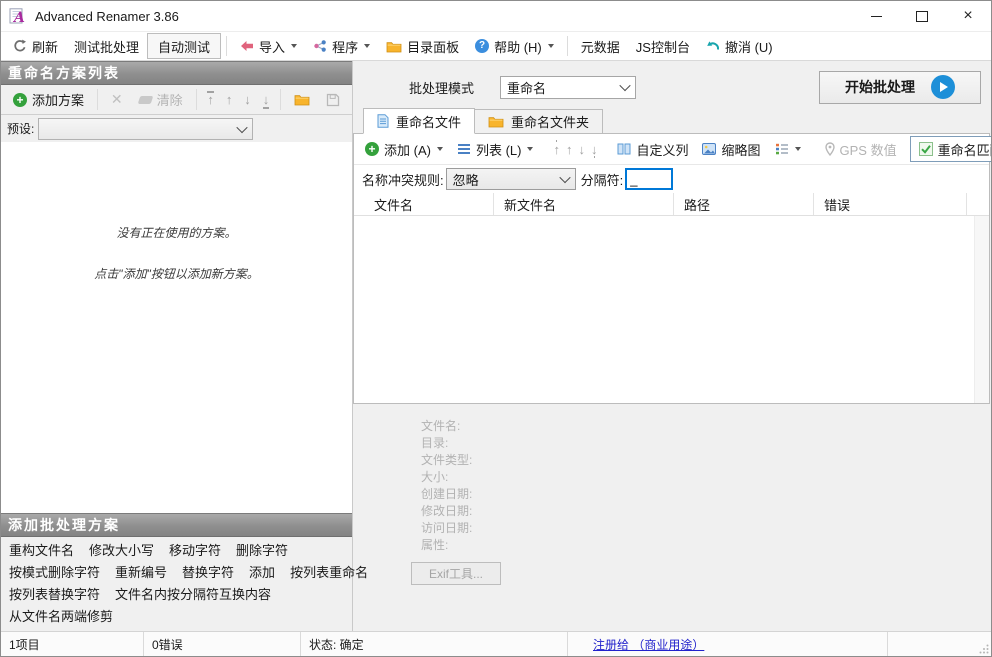  Describe the element at coordinates (782, 149) in the screenshot. I see `view-options-icon` at that location.